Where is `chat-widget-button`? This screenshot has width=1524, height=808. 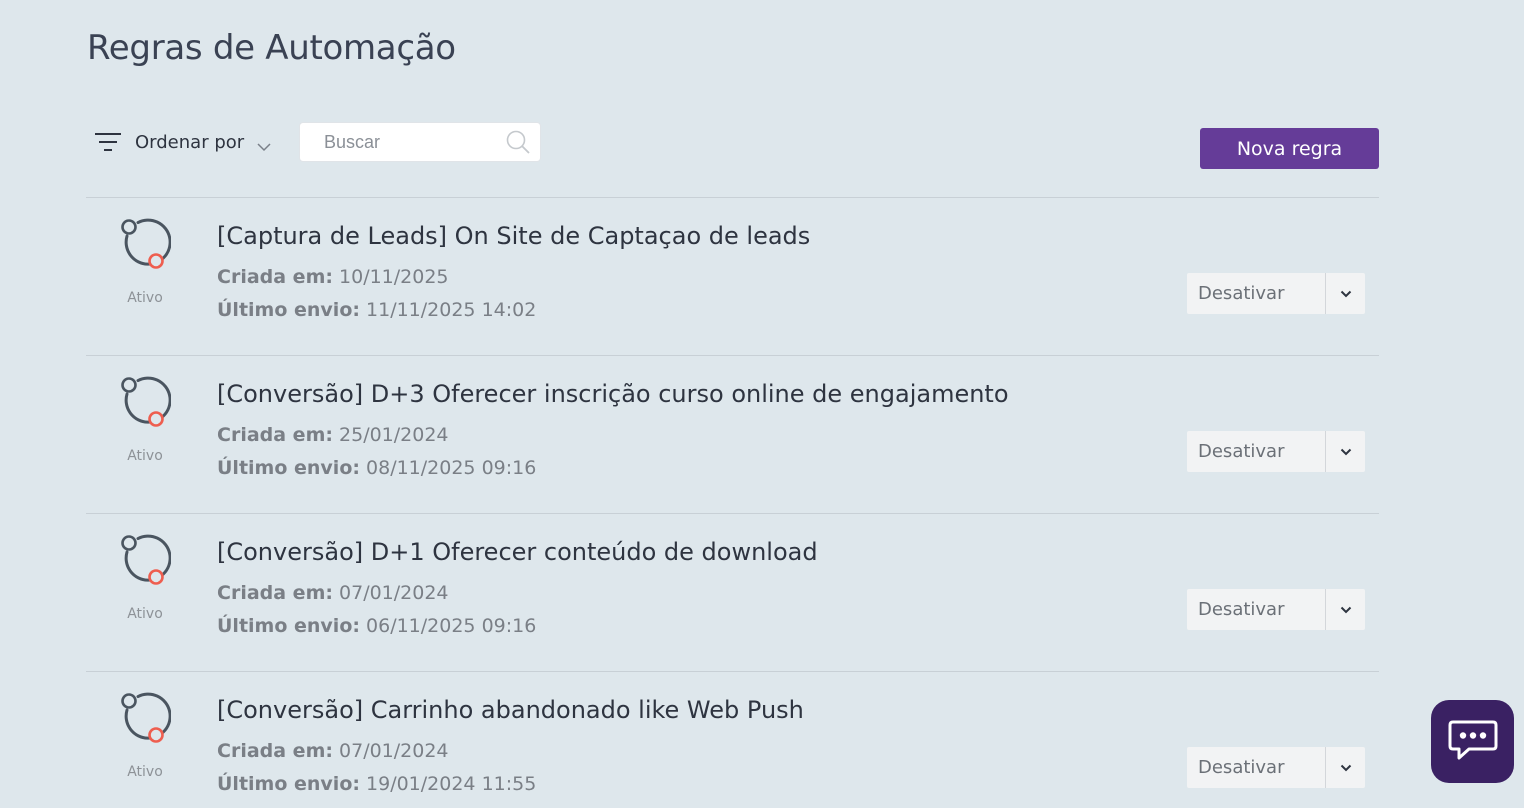 chat-widget-button is located at coordinates (1472, 741).